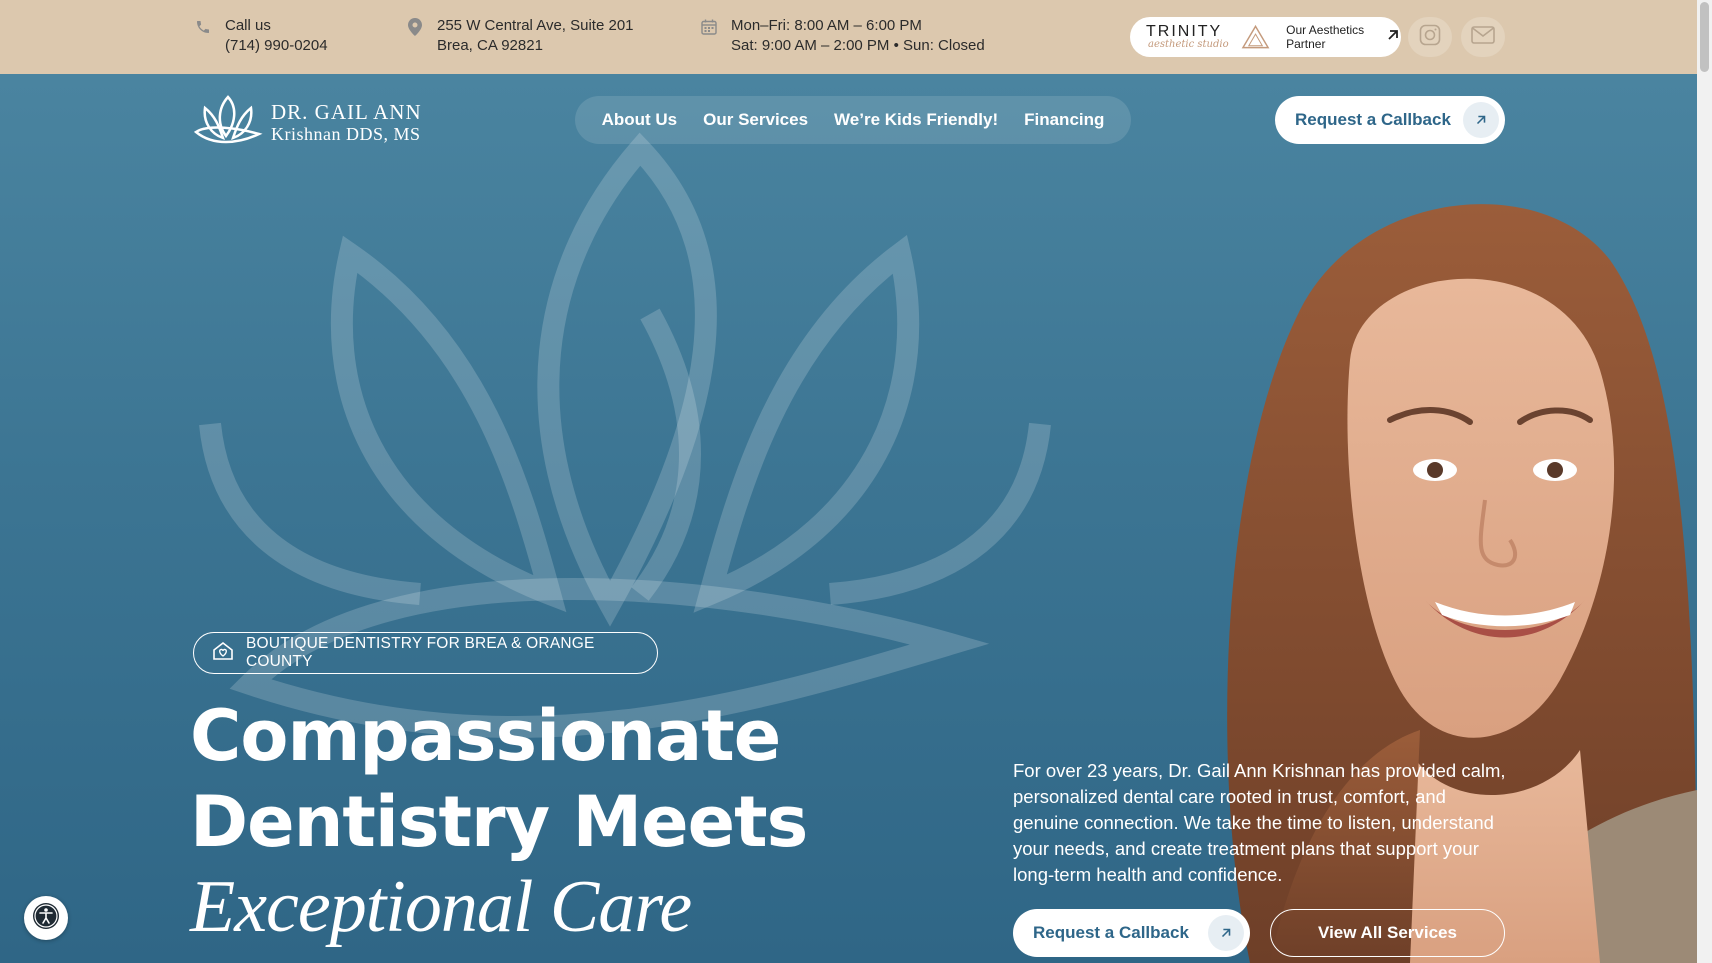 This screenshot has width=1712, height=963. What do you see at coordinates (499, 822) in the screenshot?
I see `hero-title-line2: Dentistry Meets` at bounding box center [499, 822].